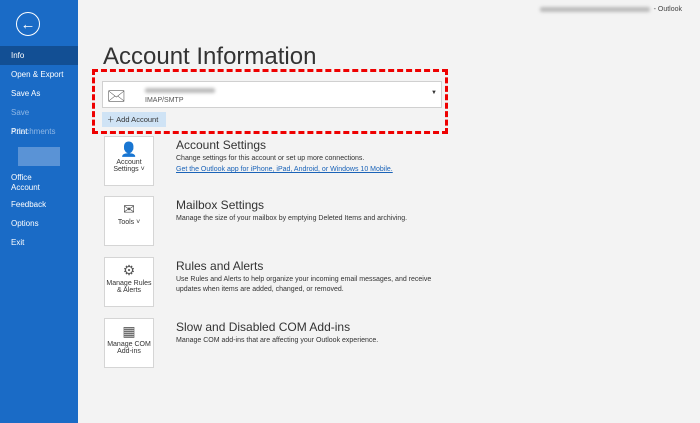 The width and height of the screenshot is (700, 423). What do you see at coordinates (129, 348) in the screenshot?
I see `tile-label: Manage COM Add-ins` at bounding box center [129, 348].